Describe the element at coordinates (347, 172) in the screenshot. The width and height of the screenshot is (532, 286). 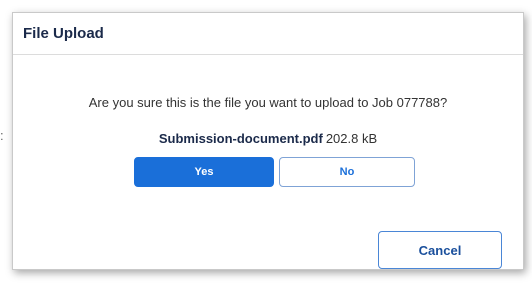
I see `no-button: No` at that location.